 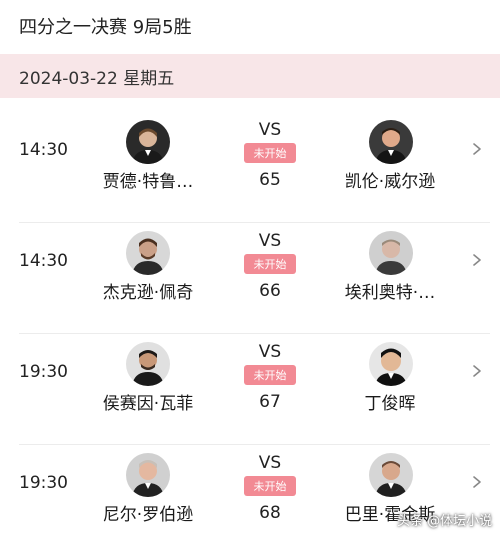 I want to click on left-player-name: 侯赛因·瓦菲, so click(x=148, y=404).